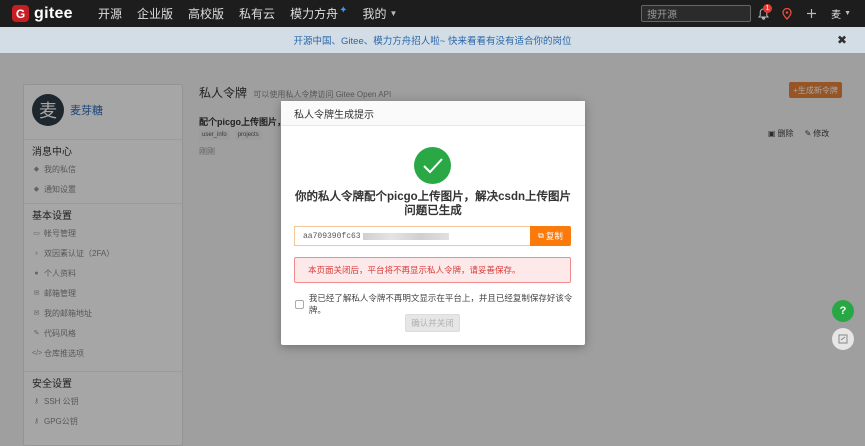  I want to click on copy-icon: ⧉, so click(541, 235).